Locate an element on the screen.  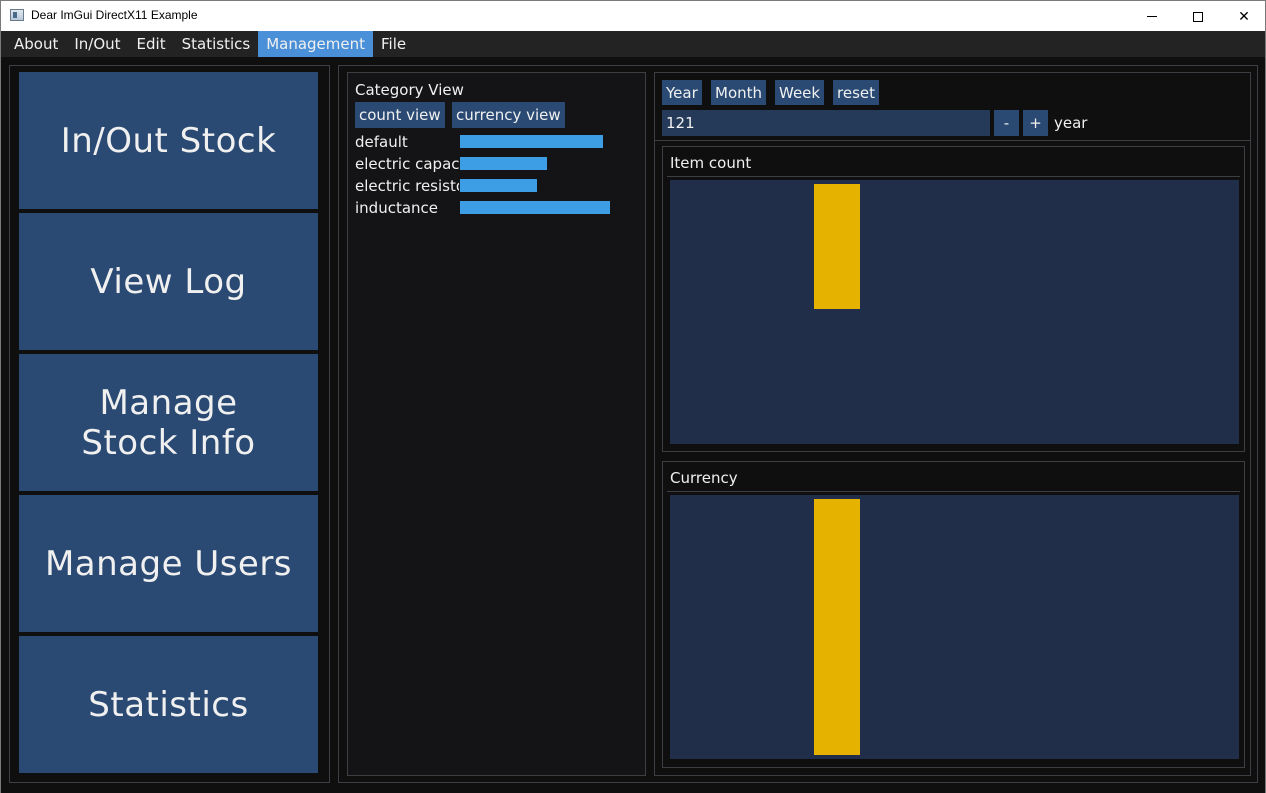
category-view-title: Category View is located at coordinates (409, 90).